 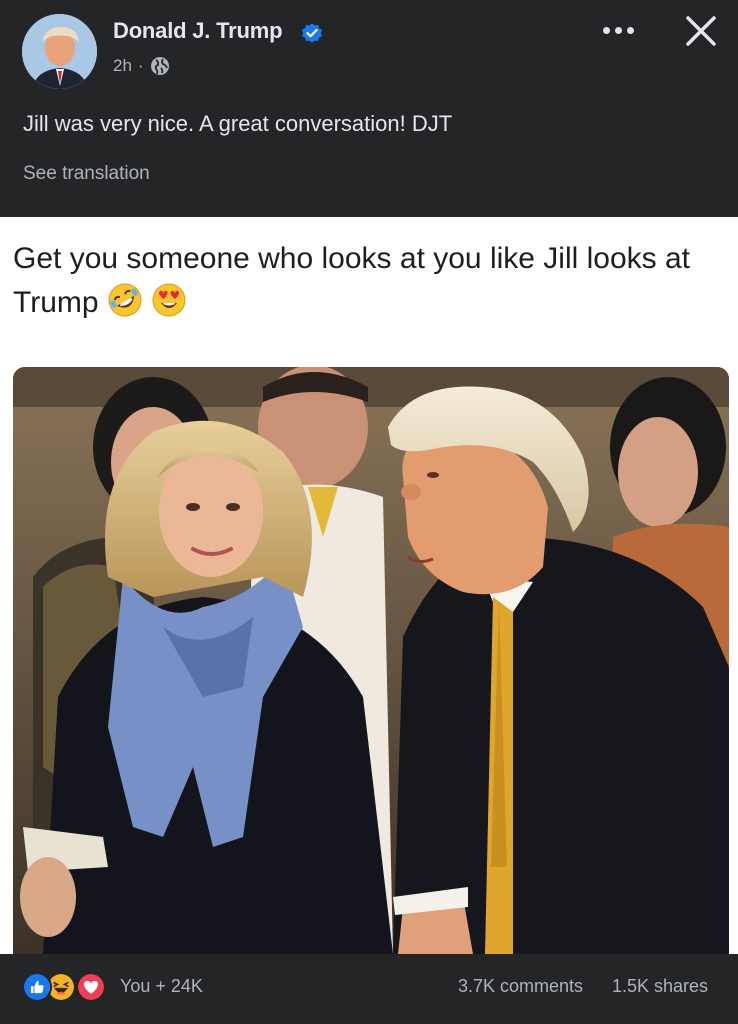 I want to click on shares-count: 1.5K shares, so click(x=660, y=986).